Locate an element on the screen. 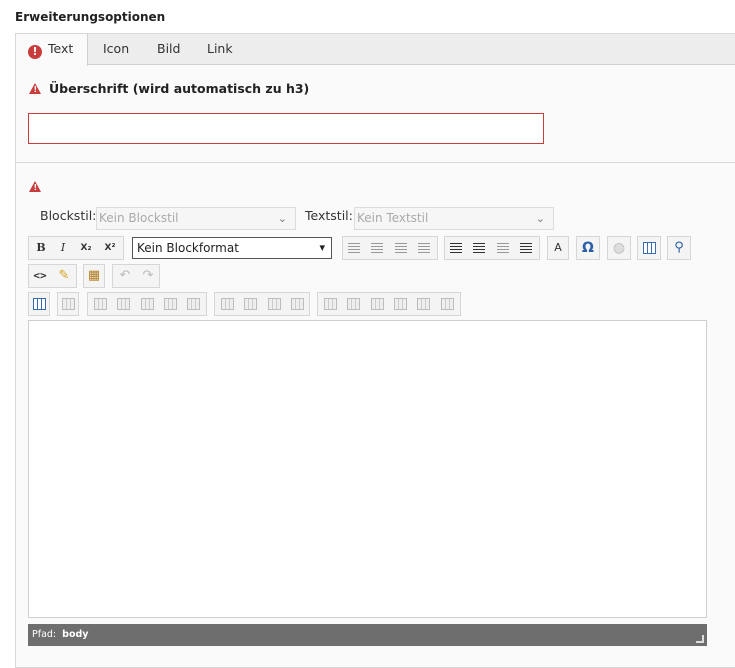 This screenshot has height=668, width=735. outdent-icon is located at coordinates (503, 248).